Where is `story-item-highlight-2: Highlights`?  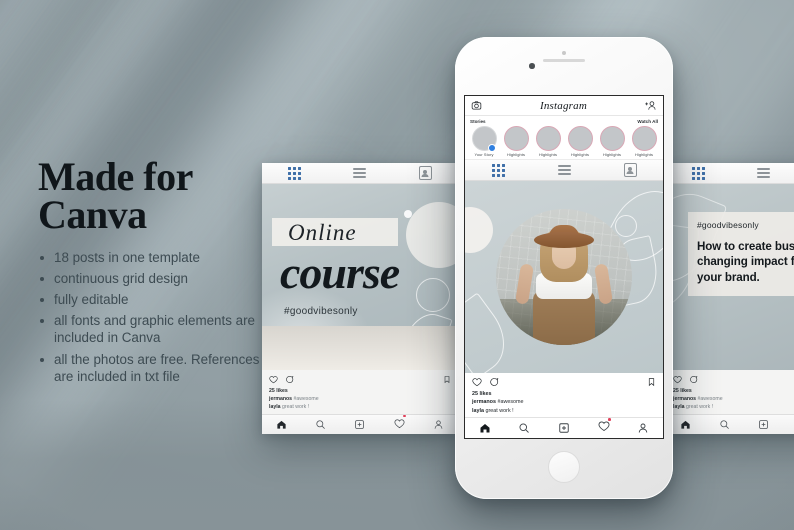
story-item-highlight-2: Highlights is located at coordinates (548, 141).